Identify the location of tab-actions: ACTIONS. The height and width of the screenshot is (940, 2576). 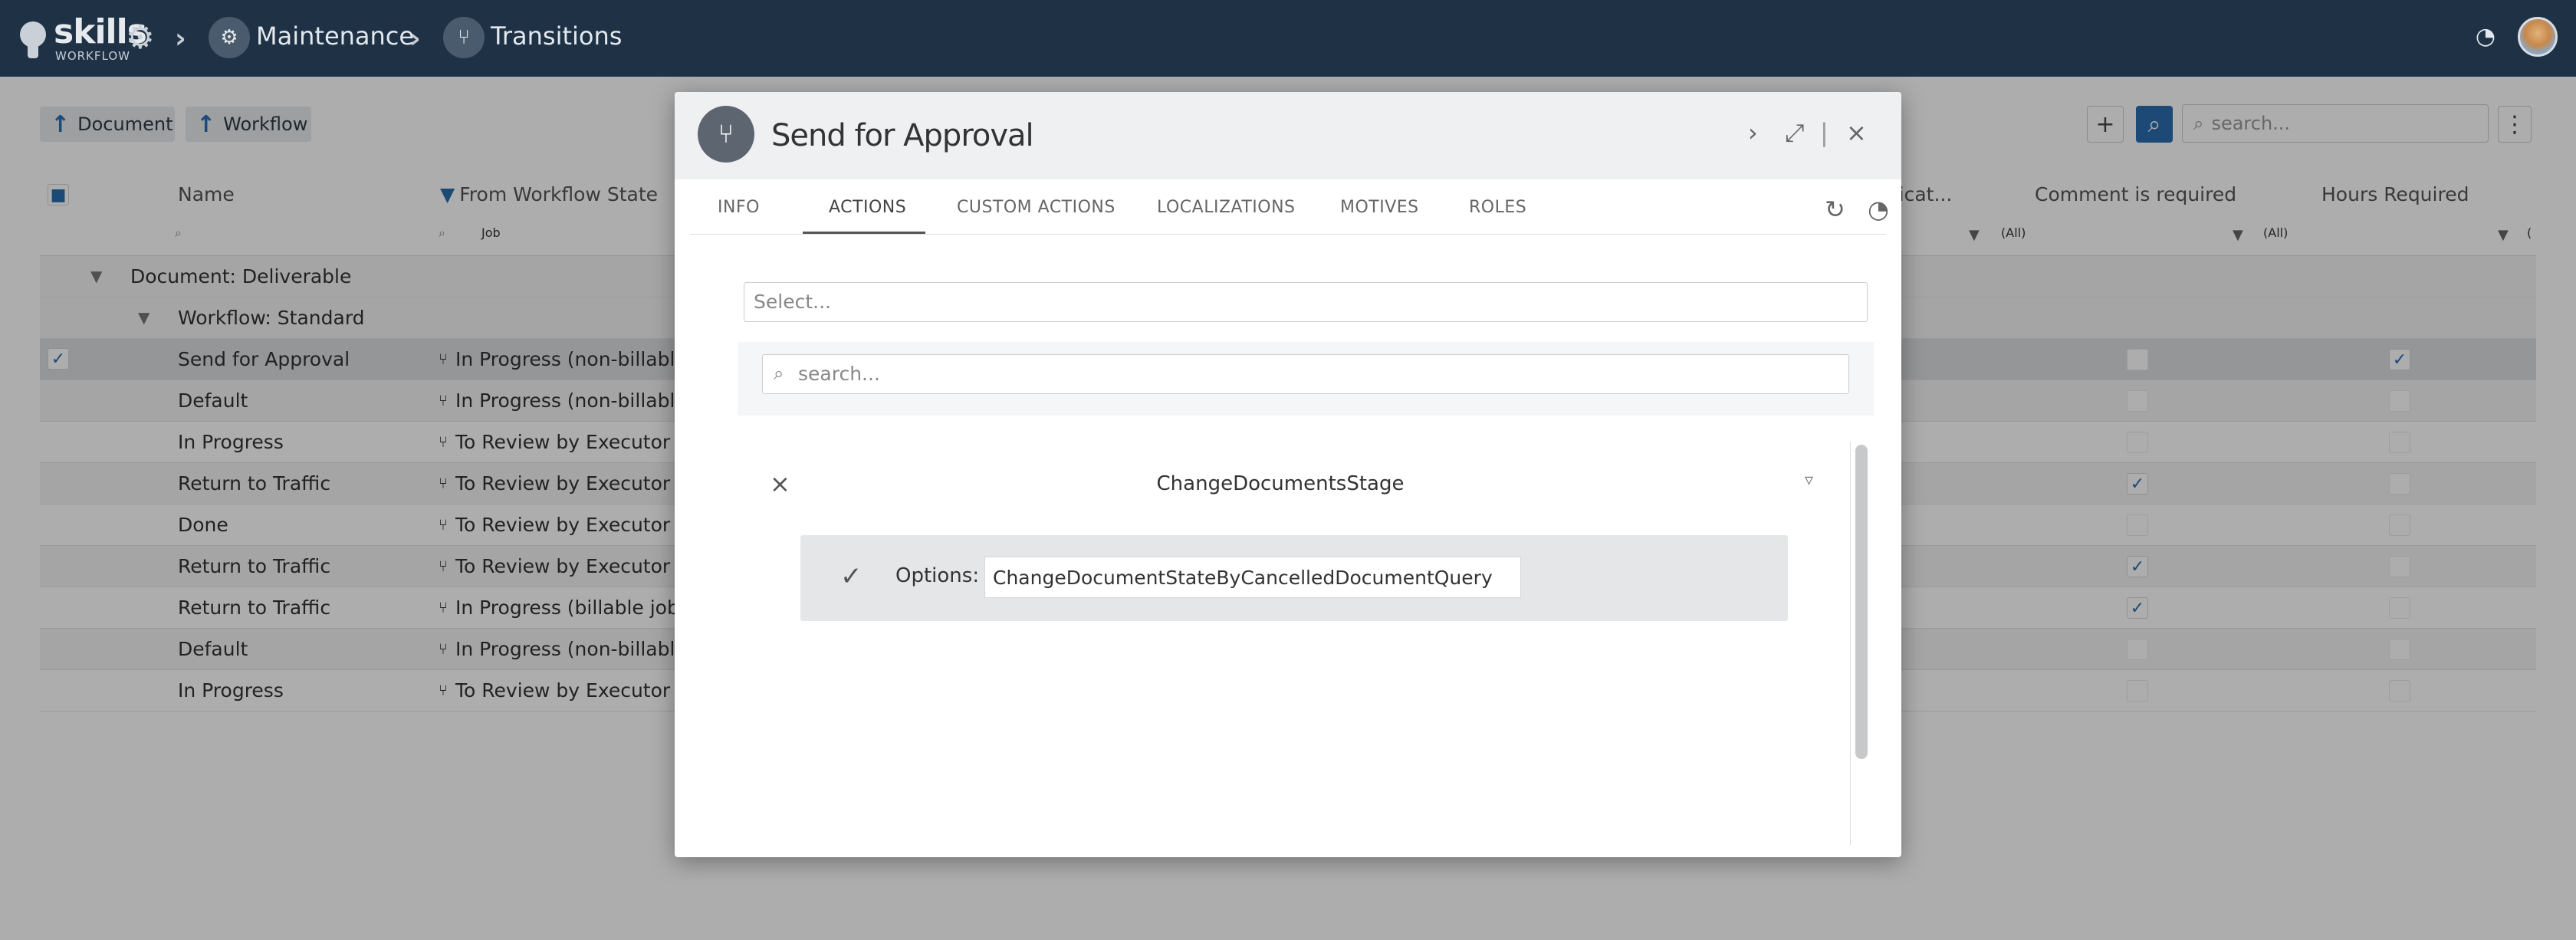
(867, 207).